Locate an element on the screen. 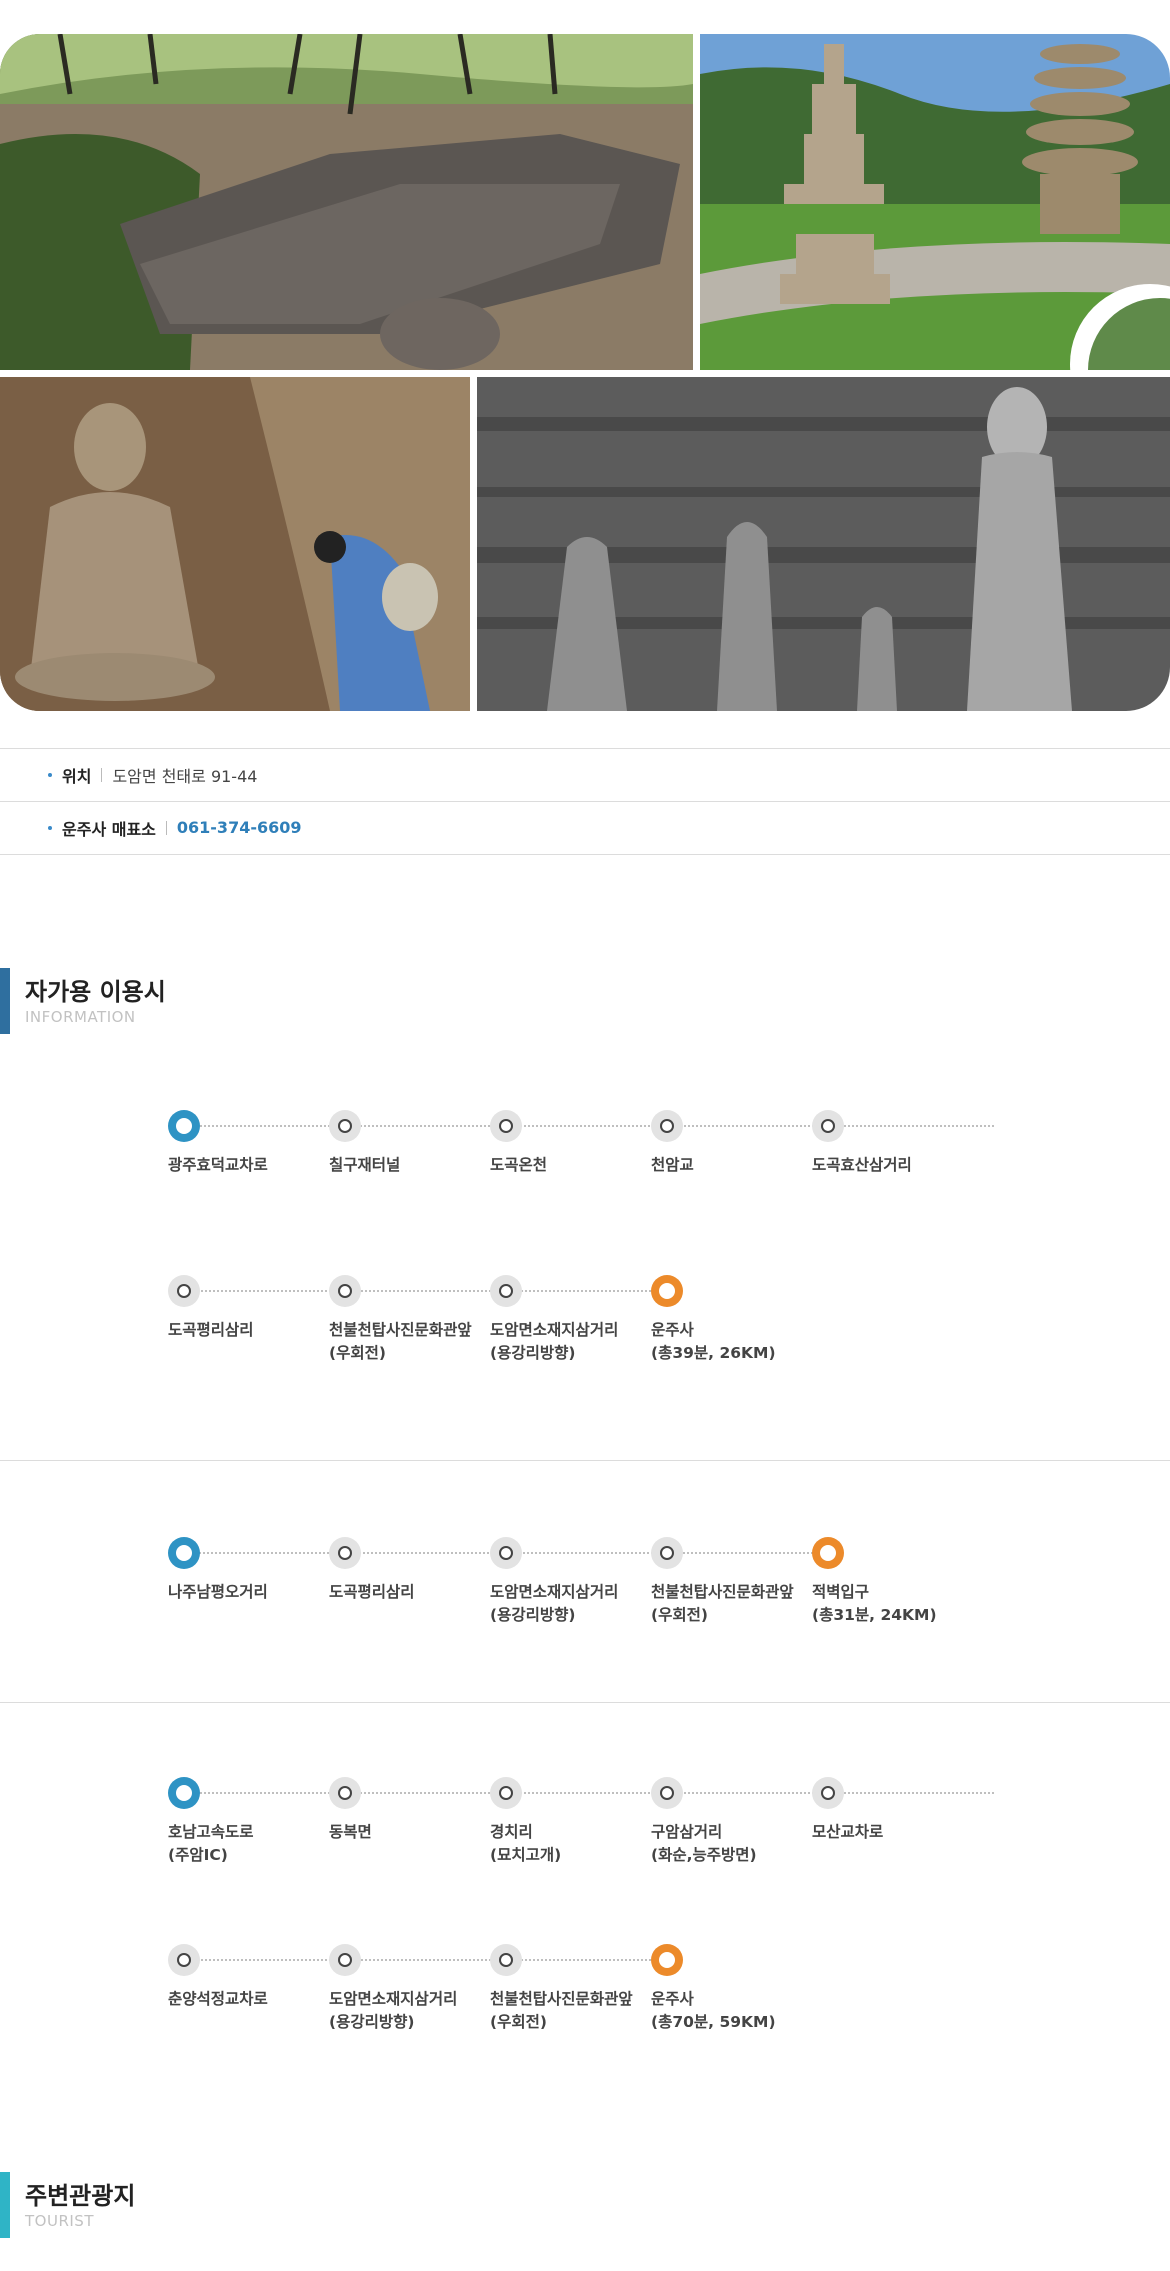  route-stop-line2: (총31분, 24KM) is located at coordinates (874, 1615).